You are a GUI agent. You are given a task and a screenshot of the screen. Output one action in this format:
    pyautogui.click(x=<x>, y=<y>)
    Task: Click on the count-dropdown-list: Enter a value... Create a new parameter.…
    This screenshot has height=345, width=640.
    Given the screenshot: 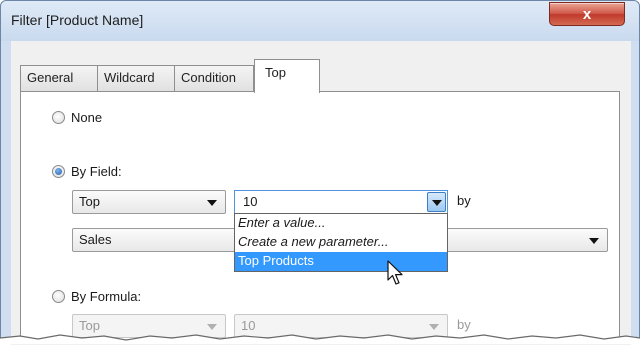 What is the action you would take?
    pyautogui.click(x=341, y=242)
    